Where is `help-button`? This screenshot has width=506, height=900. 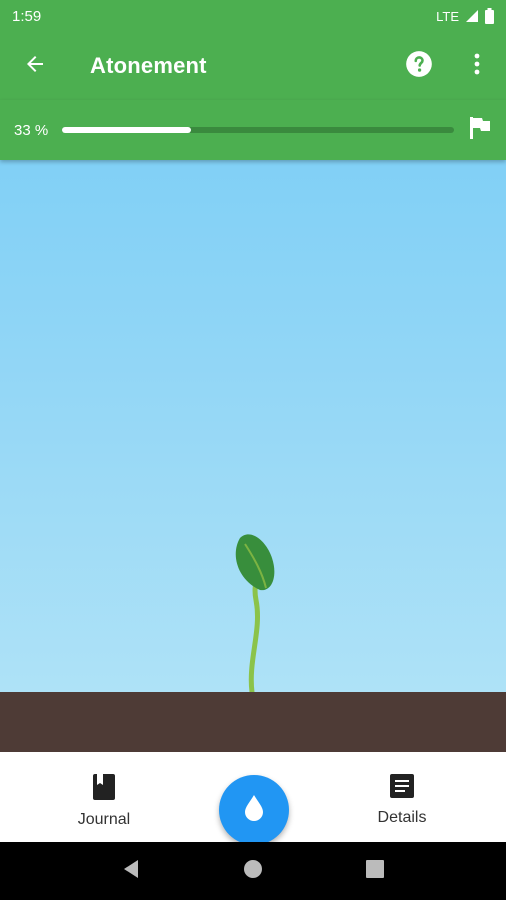
help-button is located at coordinates (419, 66).